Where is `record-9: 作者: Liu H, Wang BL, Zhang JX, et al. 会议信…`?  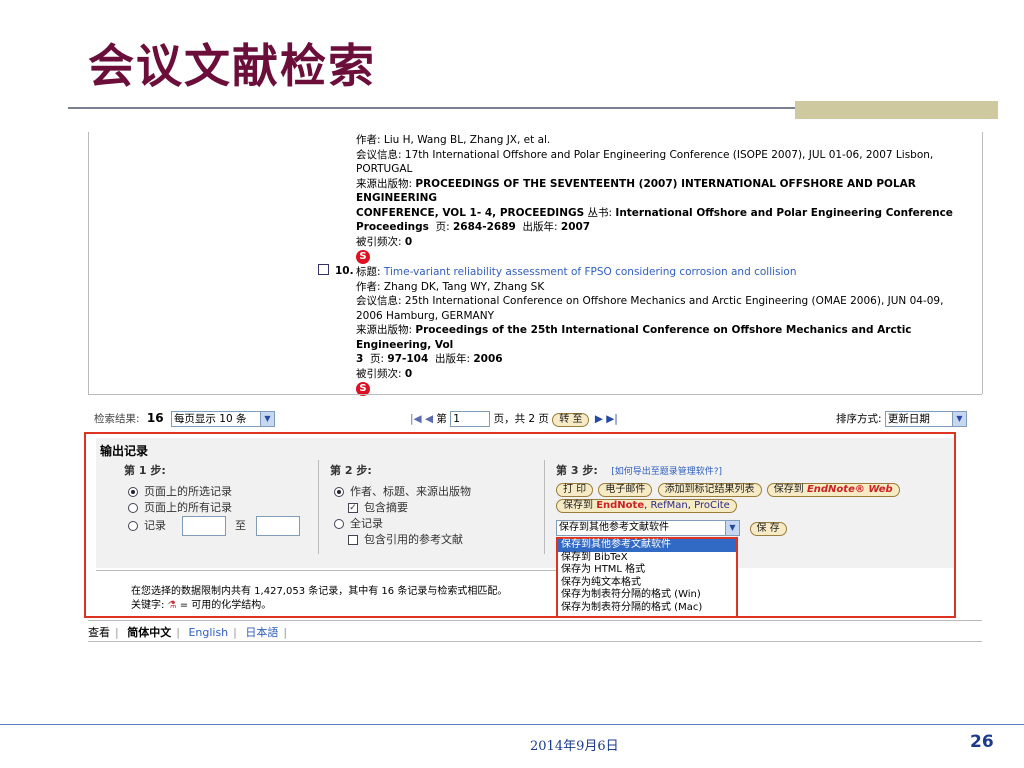 record-9: 作者: Liu H, Wang BL, Zhang JX, et al. 会议信… is located at coordinates (654, 199).